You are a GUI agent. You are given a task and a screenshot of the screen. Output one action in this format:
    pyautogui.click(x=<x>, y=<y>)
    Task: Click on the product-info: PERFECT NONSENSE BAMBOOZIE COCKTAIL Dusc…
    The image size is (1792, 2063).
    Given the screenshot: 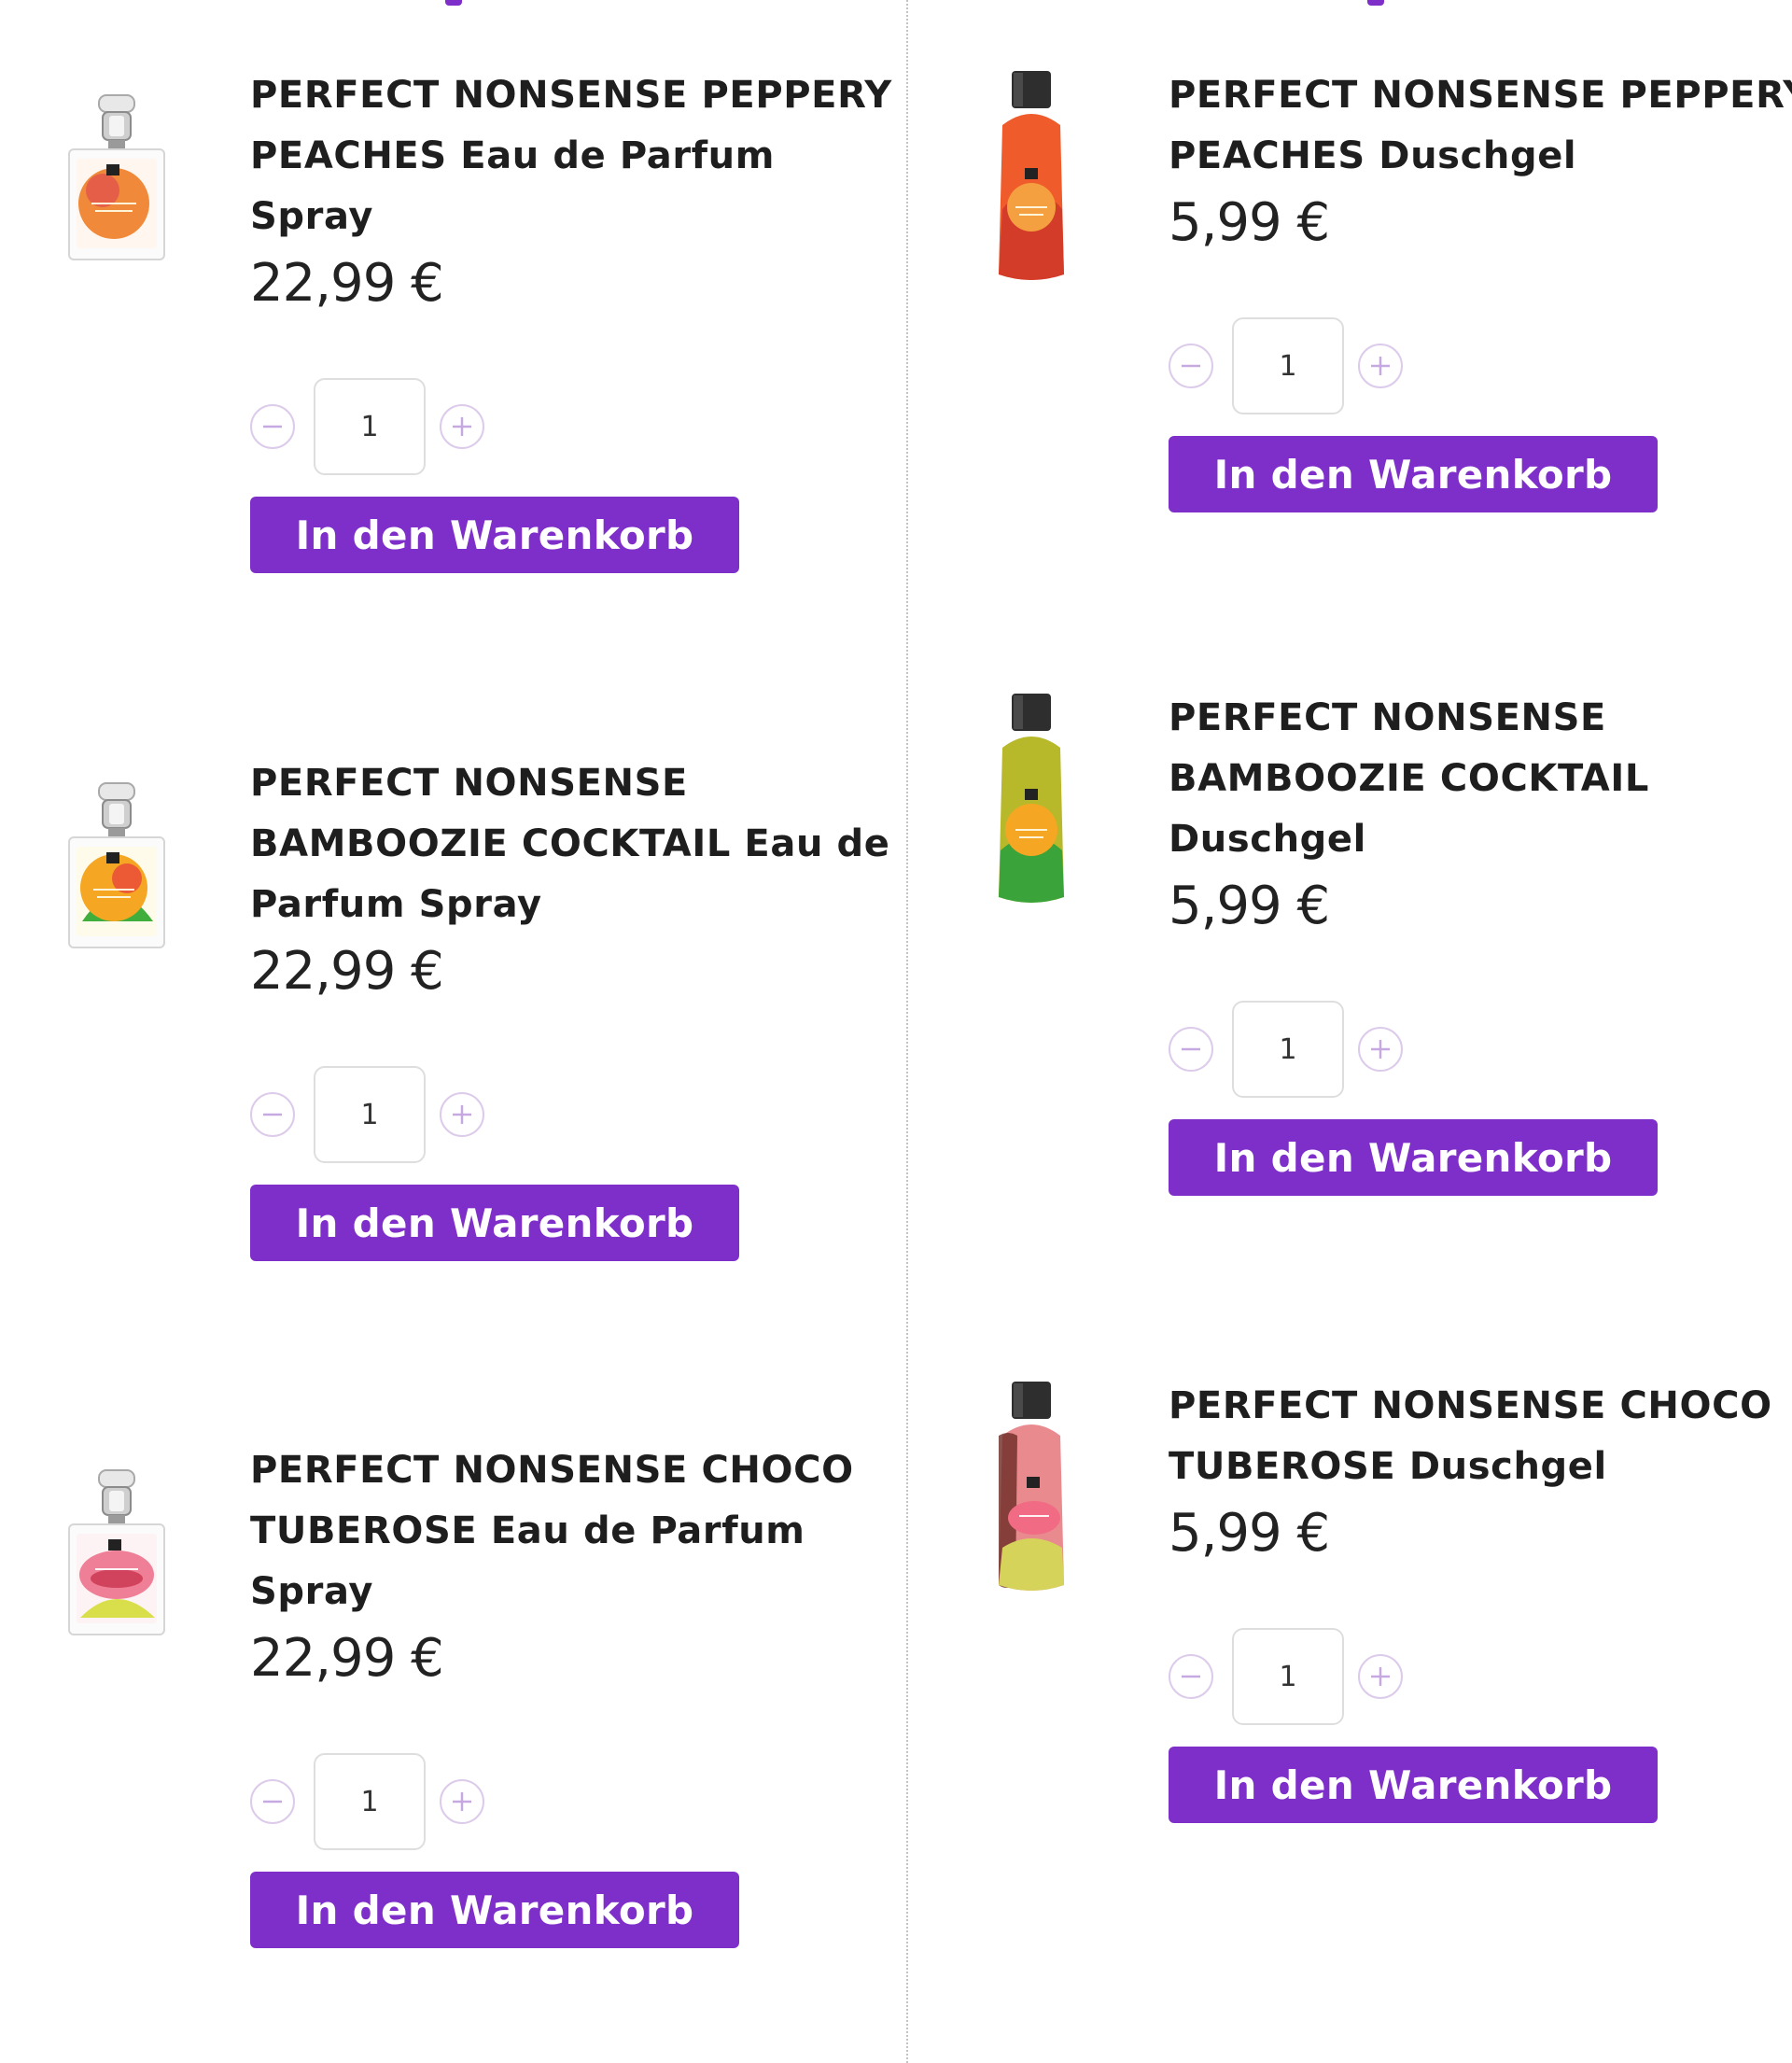 What is the action you would take?
    pyautogui.click(x=1480, y=942)
    